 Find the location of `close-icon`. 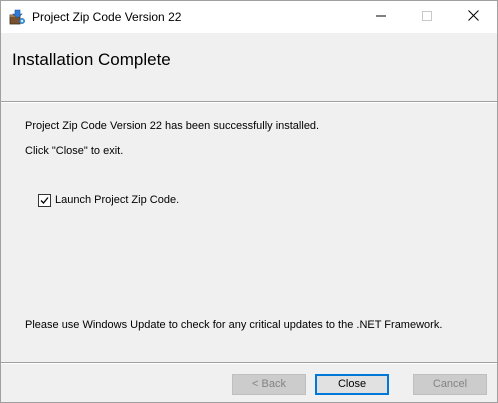

close-icon is located at coordinates (473, 17).